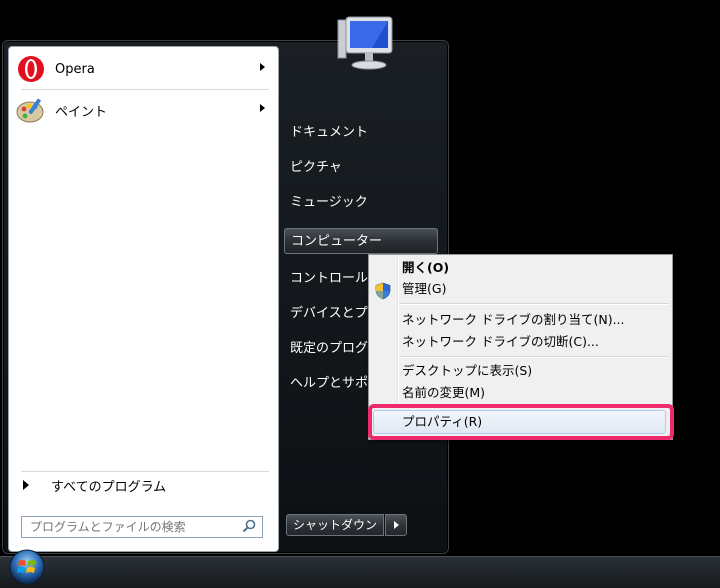 Image resolution: width=720 pixels, height=588 pixels. I want to click on right-item-default-programs: 既定のプログラ, so click(329, 349).